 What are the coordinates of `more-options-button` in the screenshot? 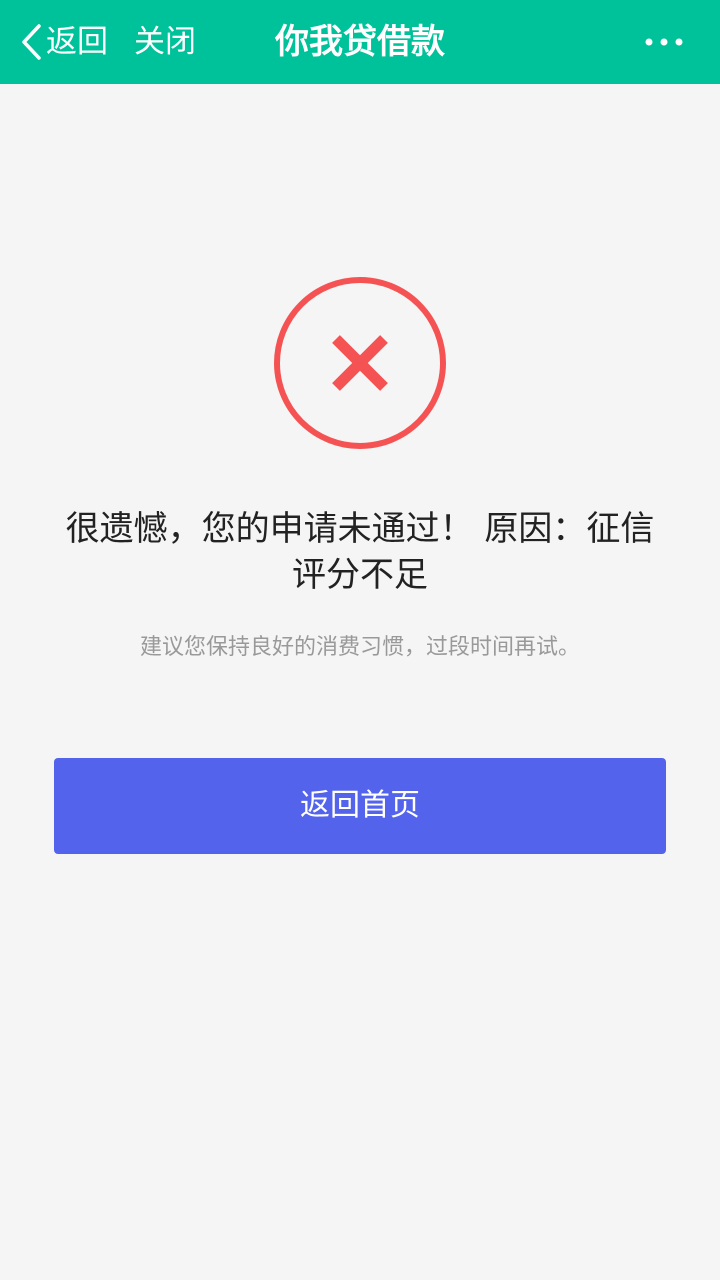 It's located at (664, 42).